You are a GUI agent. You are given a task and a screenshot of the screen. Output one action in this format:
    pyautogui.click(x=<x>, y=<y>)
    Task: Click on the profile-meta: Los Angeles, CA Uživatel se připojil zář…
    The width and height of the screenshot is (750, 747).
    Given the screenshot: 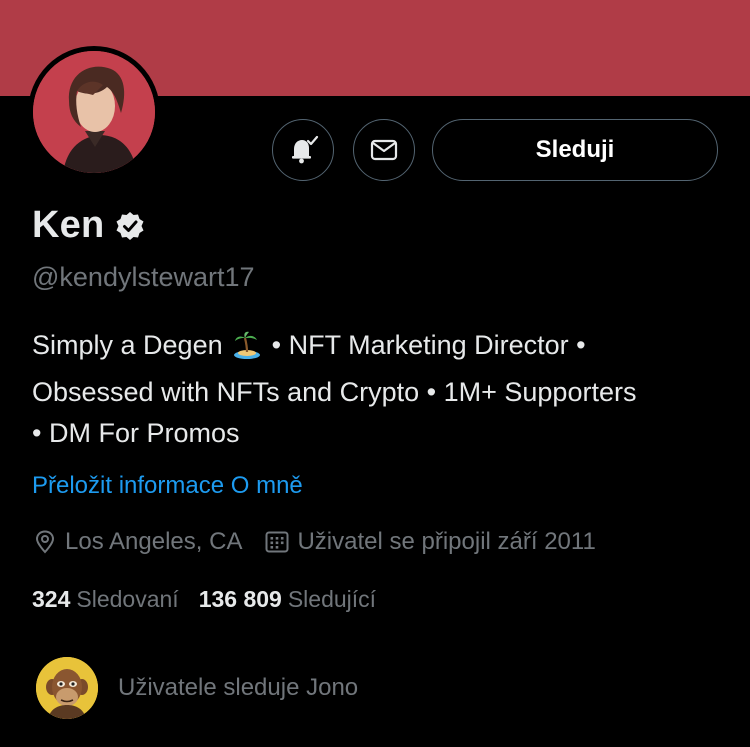 What is the action you would take?
    pyautogui.click(x=314, y=542)
    